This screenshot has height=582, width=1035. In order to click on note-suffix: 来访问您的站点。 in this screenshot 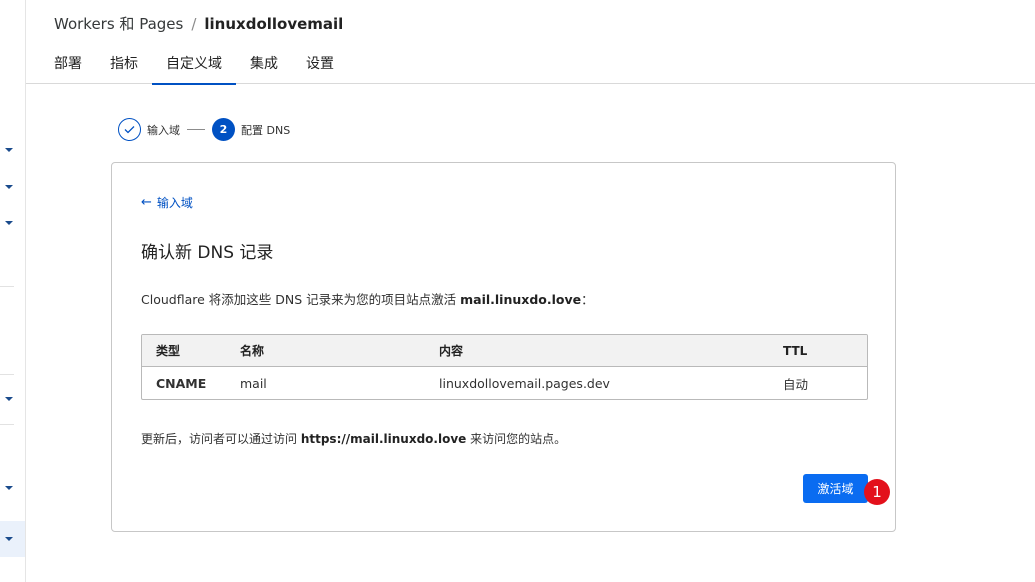, I will do `click(516, 439)`.